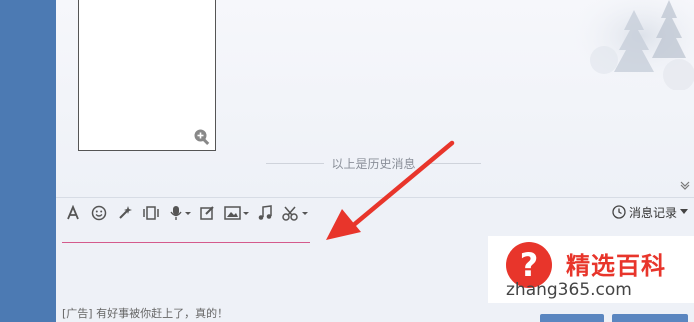 The image size is (694, 322). What do you see at coordinates (73, 213) in the screenshot?
I see `font-icon` at bounding box center [73, 213].